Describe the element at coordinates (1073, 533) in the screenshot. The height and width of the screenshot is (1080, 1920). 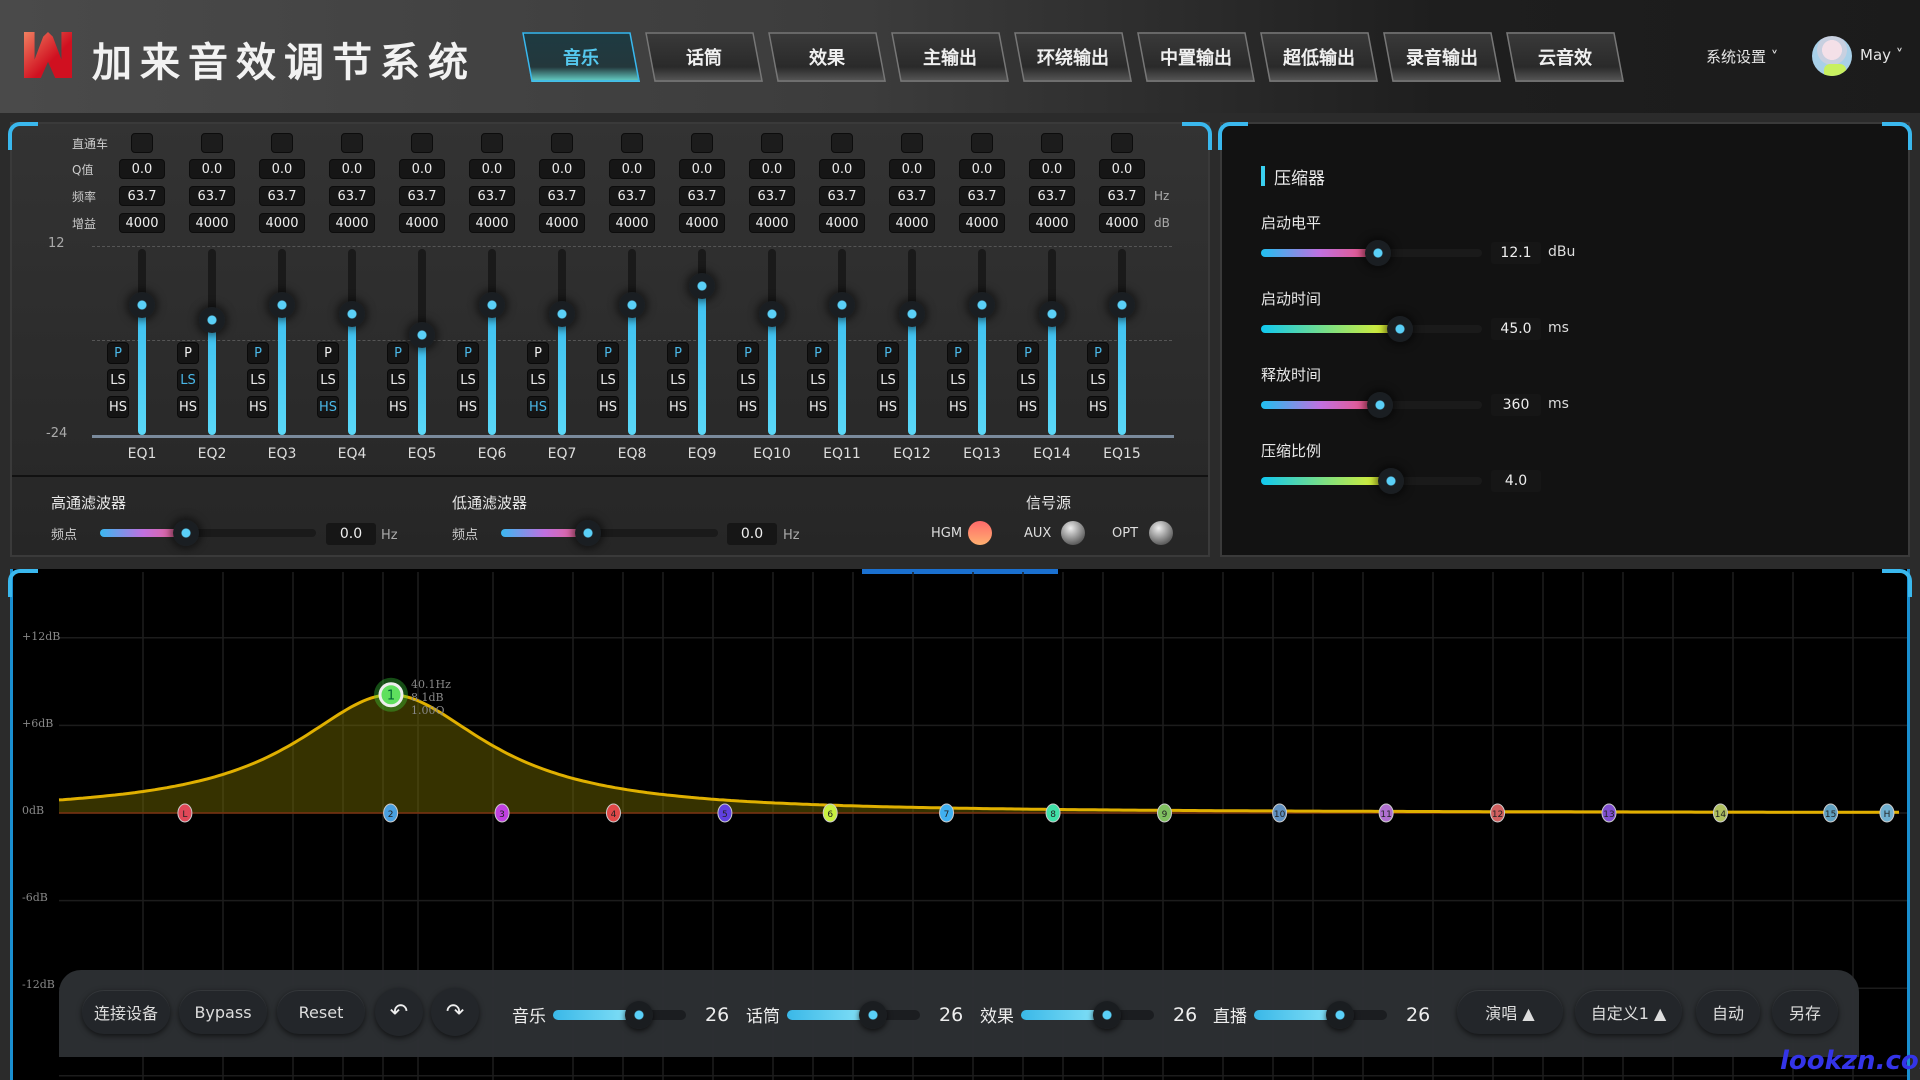
I see `source-radio-aux` at that location.